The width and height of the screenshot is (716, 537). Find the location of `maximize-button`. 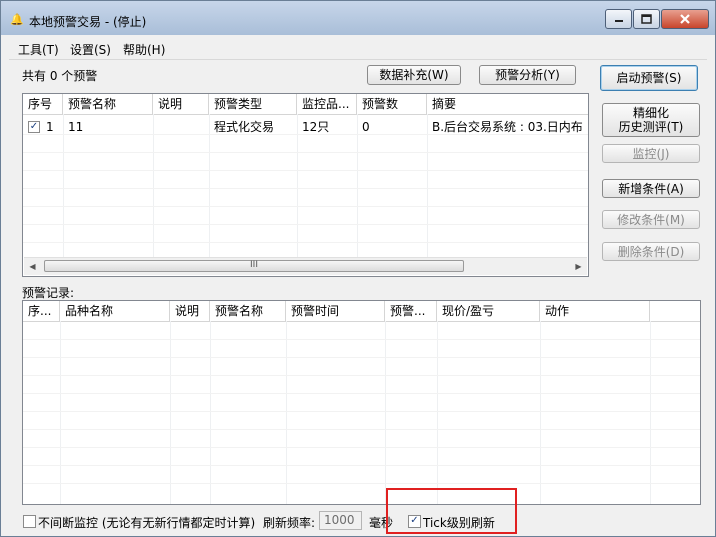

maximize-button is located at coordinates (646, 19).